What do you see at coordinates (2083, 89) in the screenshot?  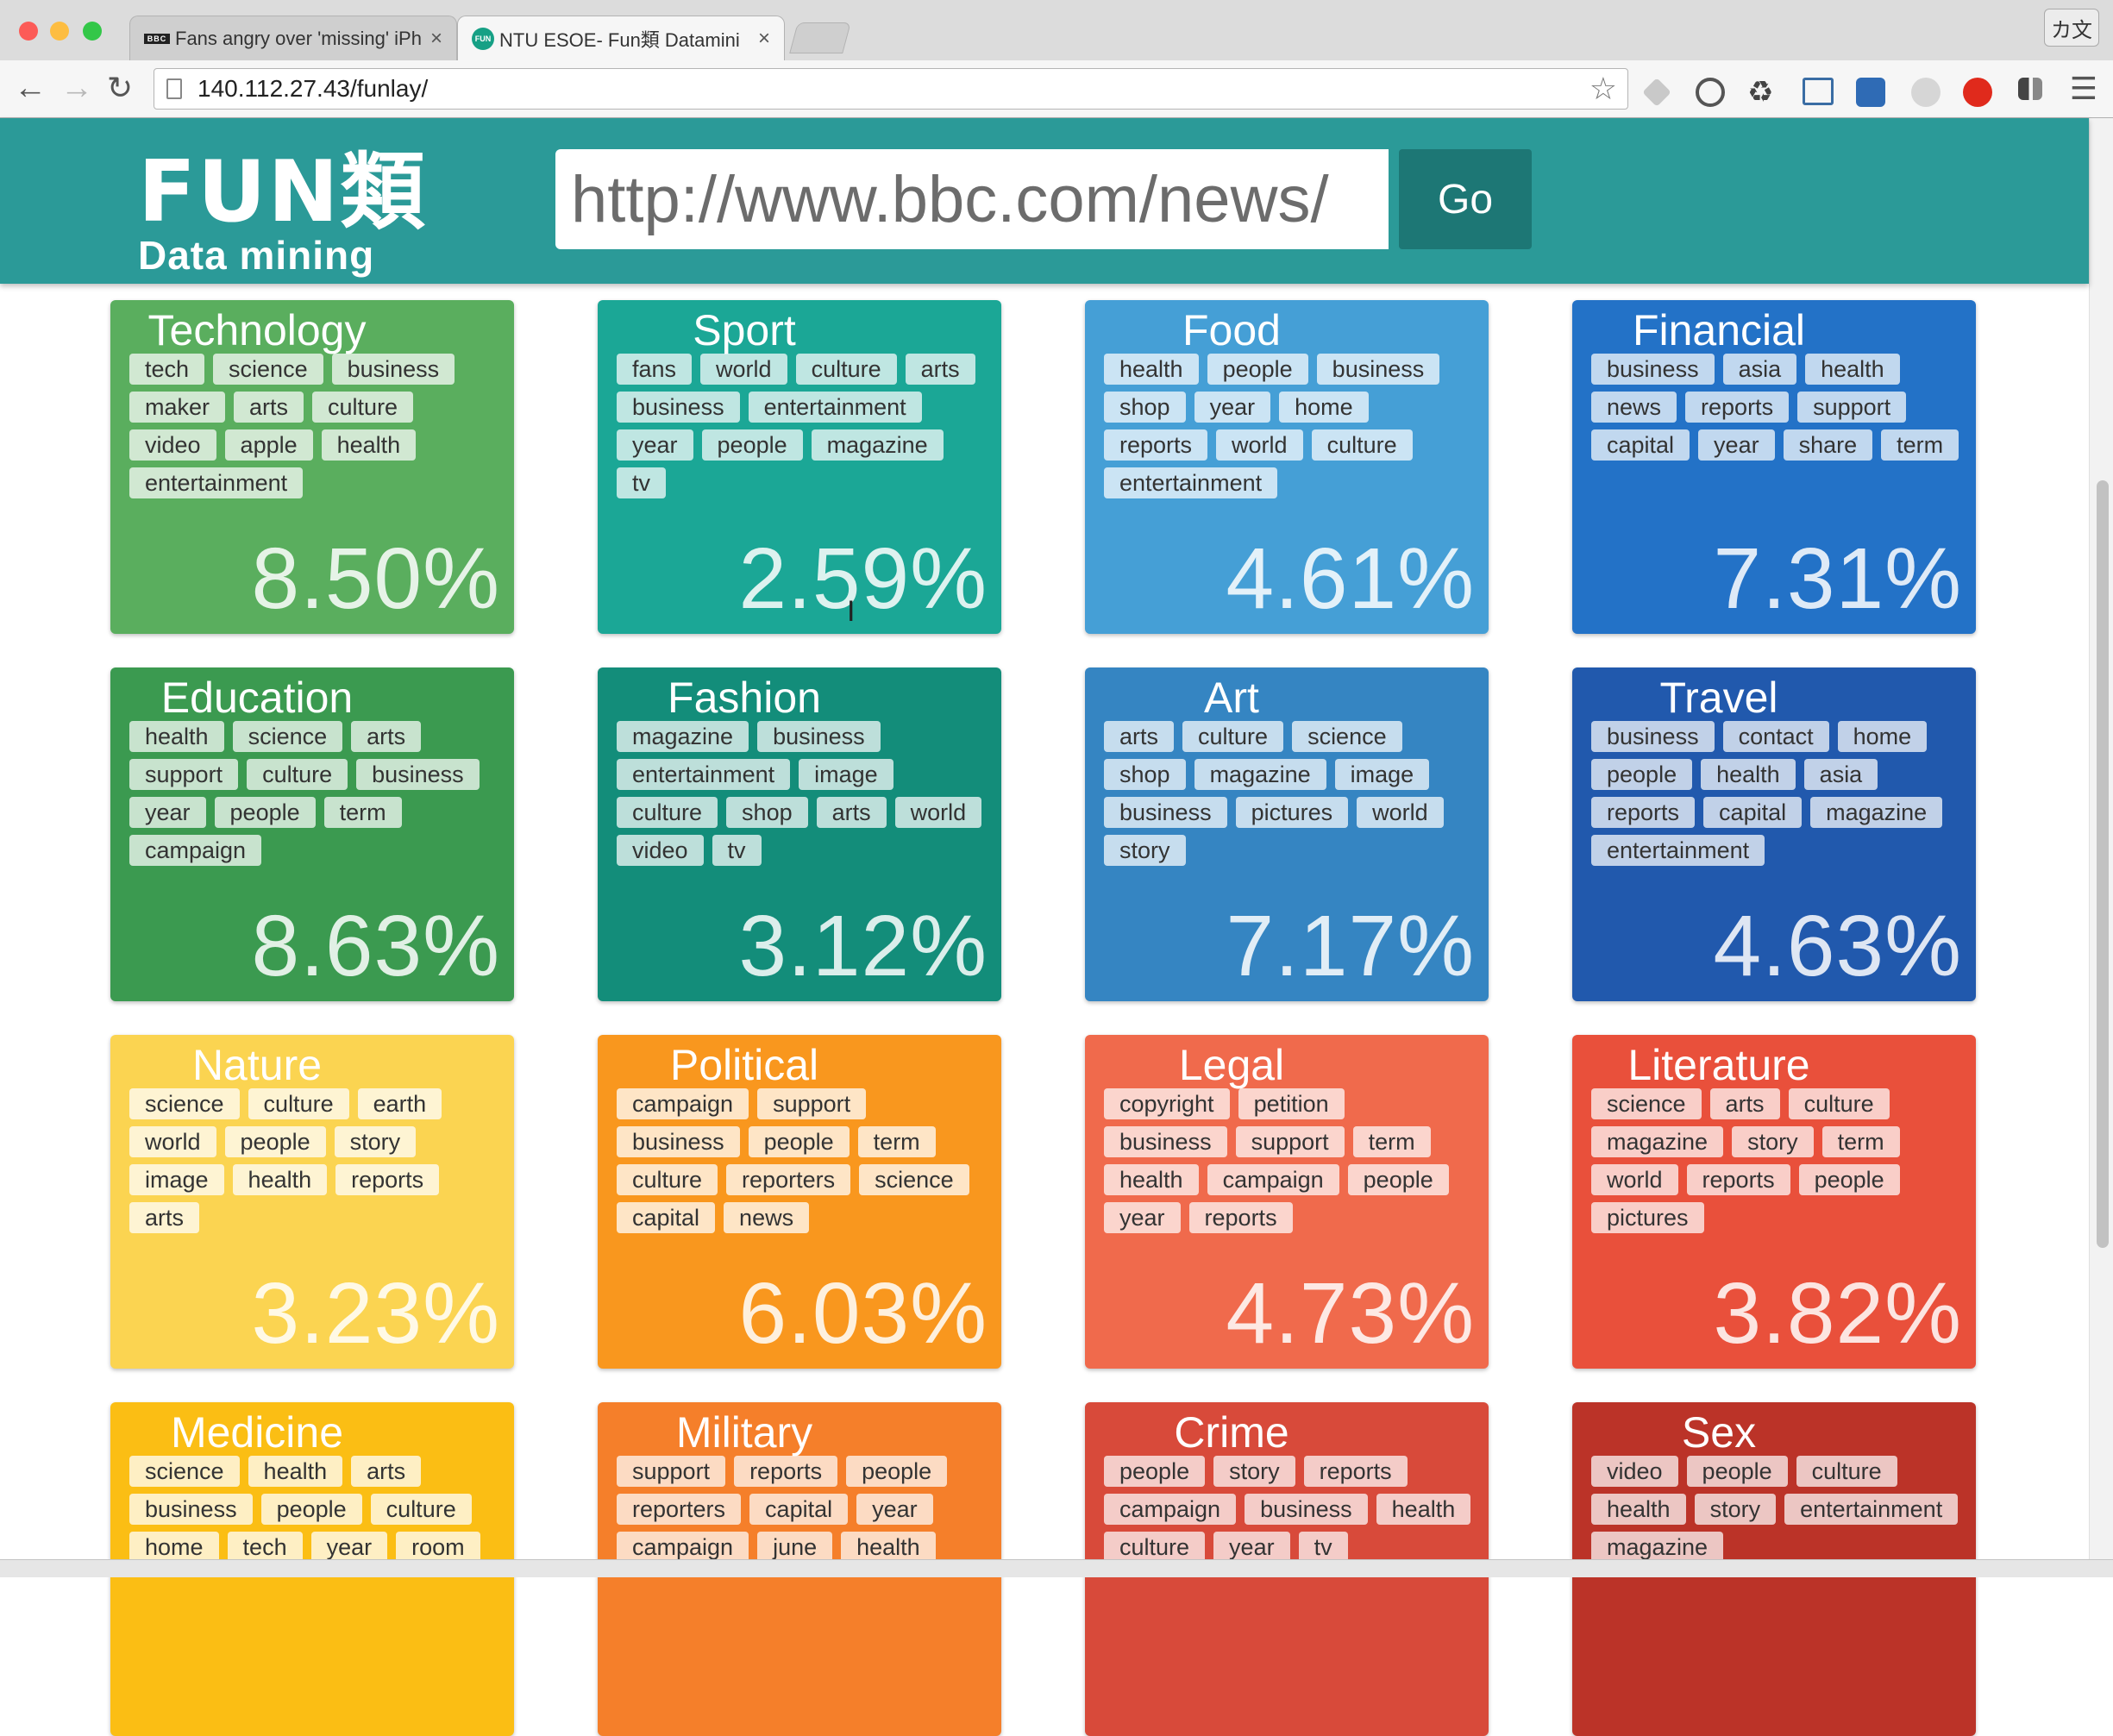 I see `browser-menu-icon: ☰` at bounding box center [2083, 89].